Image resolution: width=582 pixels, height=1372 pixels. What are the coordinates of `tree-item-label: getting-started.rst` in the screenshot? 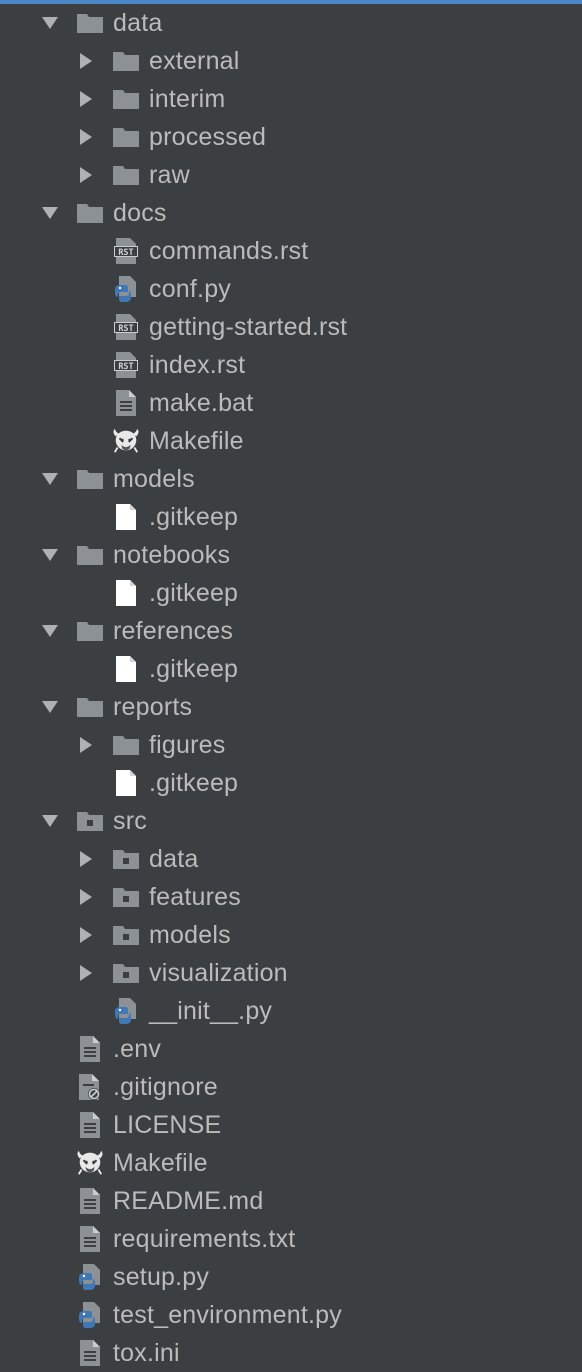 It's located at (248, 327).